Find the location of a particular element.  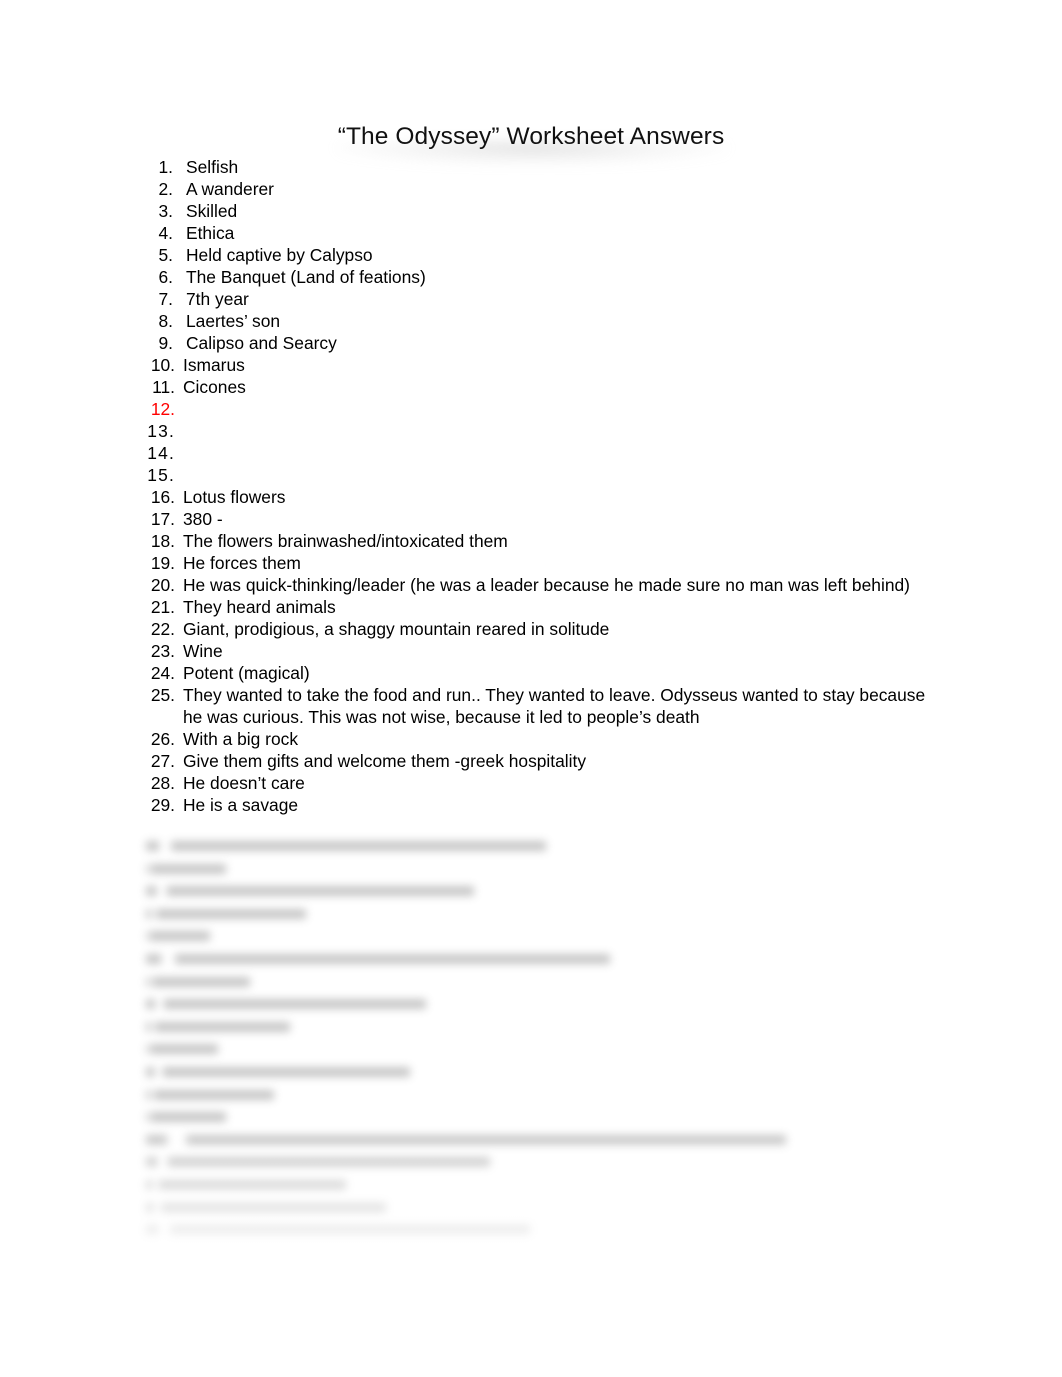

list-item-number: 2. is located at coordinates (165, 189).